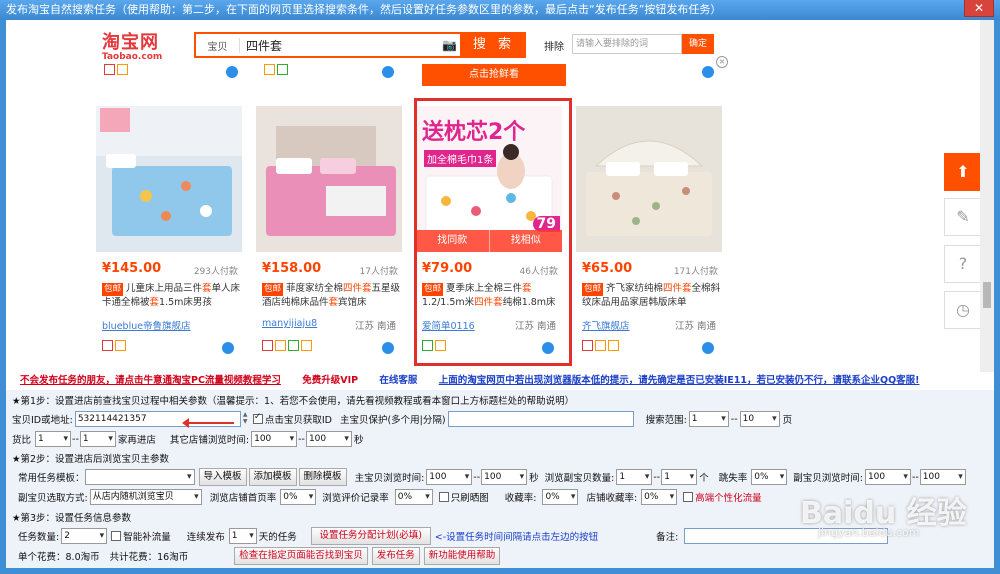 Image resolution: width=1000 pixels, height=574 pixels. What do you see at coordinates (145, 497) in the screenshot?
I see `select-mode-select: 从店内随机浏览宝贝` at bounding box center [145, 497].